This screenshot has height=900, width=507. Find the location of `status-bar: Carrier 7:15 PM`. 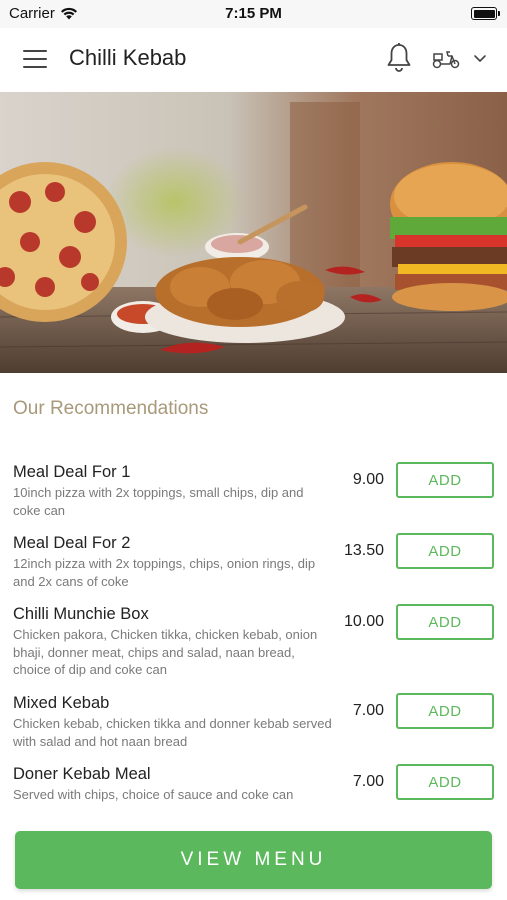

status-bar: Carrier 7:15 PM is located at coordinates (253, 14).